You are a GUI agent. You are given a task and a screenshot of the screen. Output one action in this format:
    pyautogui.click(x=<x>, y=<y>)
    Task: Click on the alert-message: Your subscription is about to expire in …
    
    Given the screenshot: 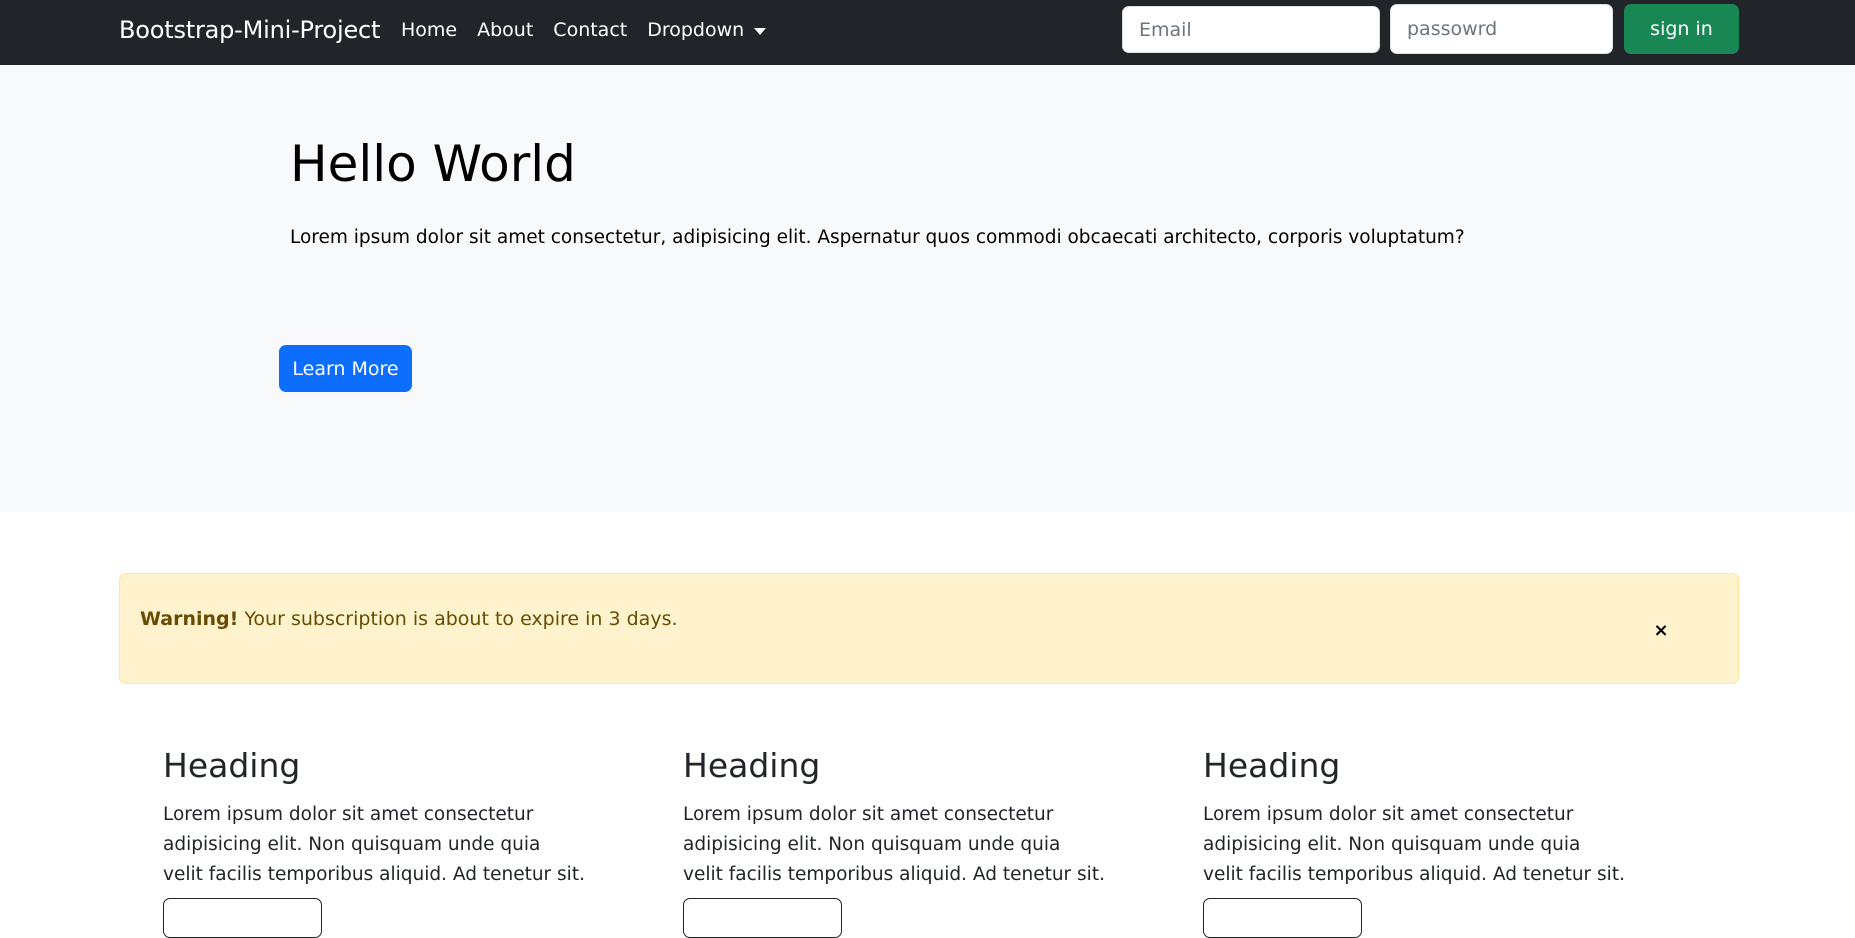 What is the action you would take?
    pyautogui.click(x=458, y=619)
    